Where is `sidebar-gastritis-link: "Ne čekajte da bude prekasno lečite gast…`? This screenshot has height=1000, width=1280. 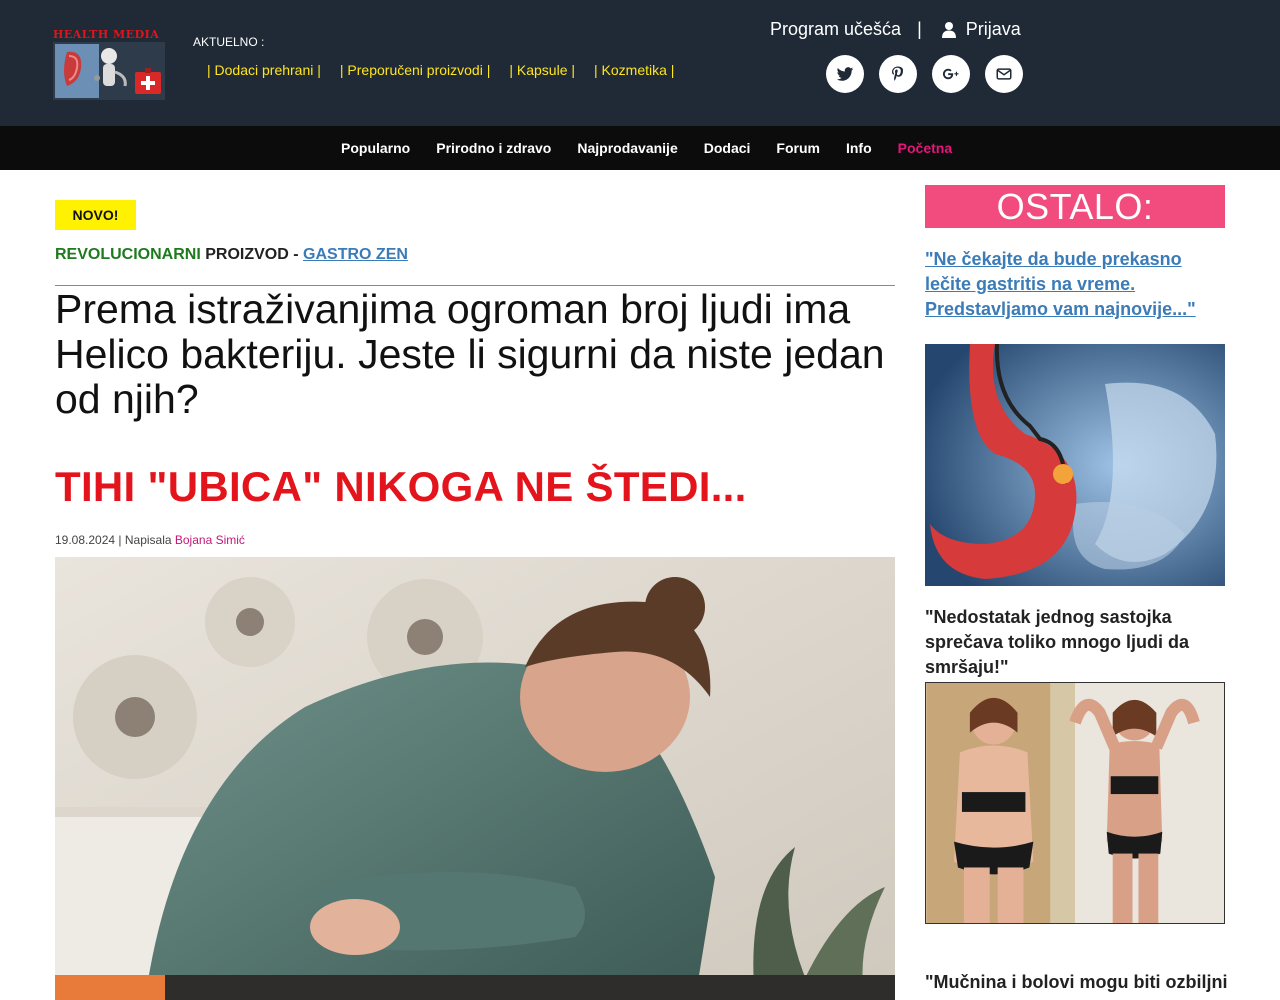 sidebar-gastritis-link: "Ne čekajte da bude prekasno lečite gast… is located at coordinates (1075, 284).